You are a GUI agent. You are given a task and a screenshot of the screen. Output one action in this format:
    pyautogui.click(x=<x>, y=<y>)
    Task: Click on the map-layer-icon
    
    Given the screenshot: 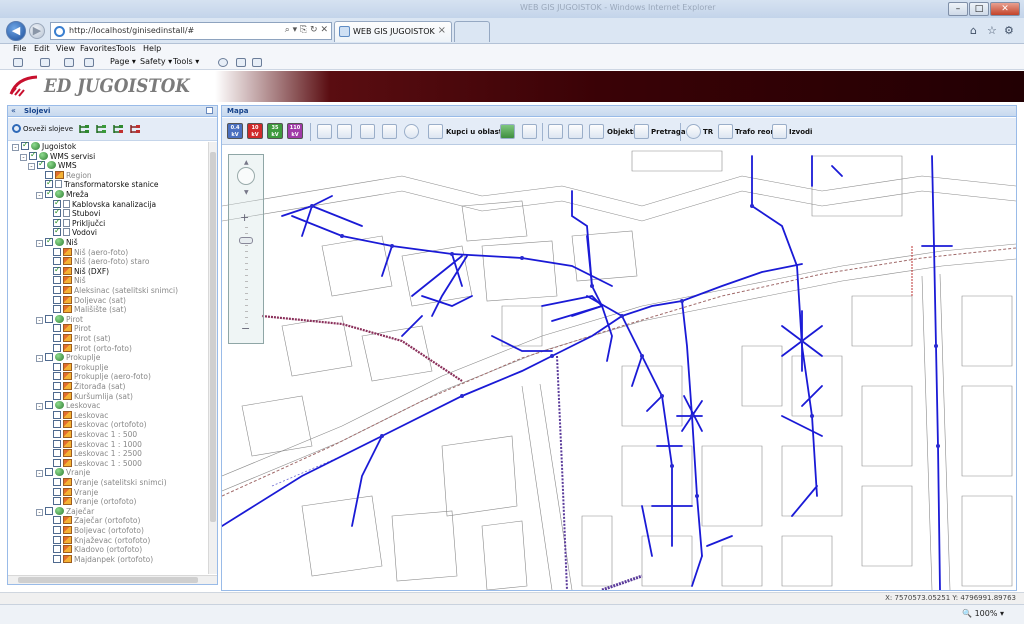 What is the action you would take?
    pyautogui.click(x=507, y=131)
    